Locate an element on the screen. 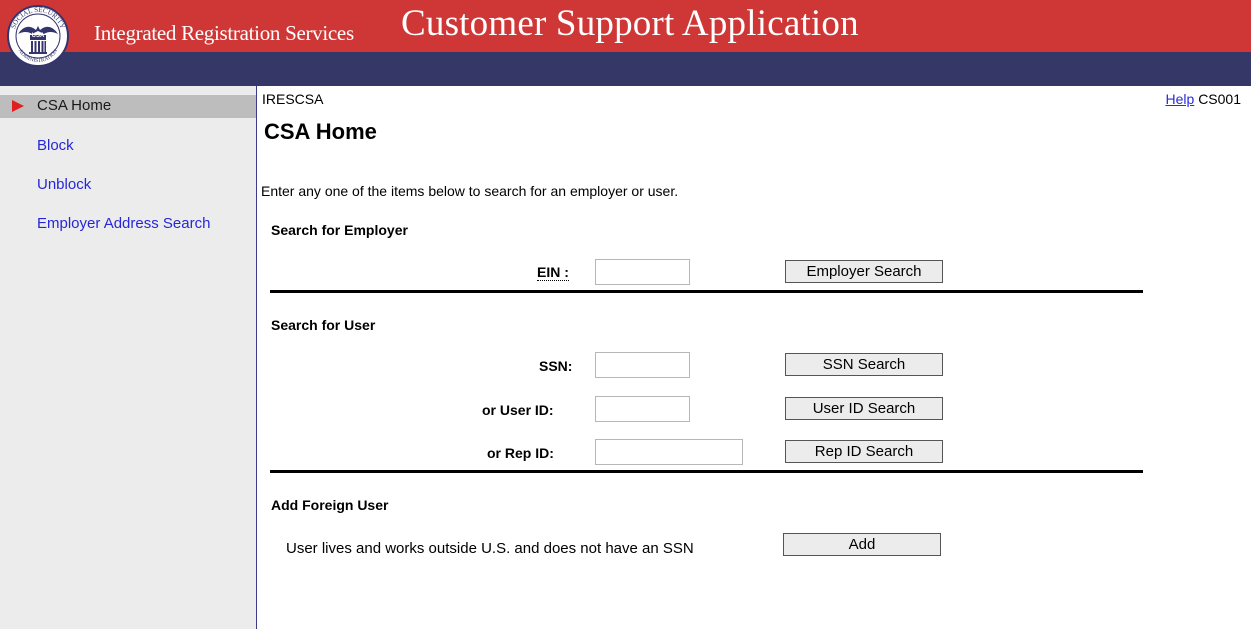 This screenshot has height=629, width=1251. sidebar-item-employer-address-search: Employer Address Search is located at coordinates (128, 224).